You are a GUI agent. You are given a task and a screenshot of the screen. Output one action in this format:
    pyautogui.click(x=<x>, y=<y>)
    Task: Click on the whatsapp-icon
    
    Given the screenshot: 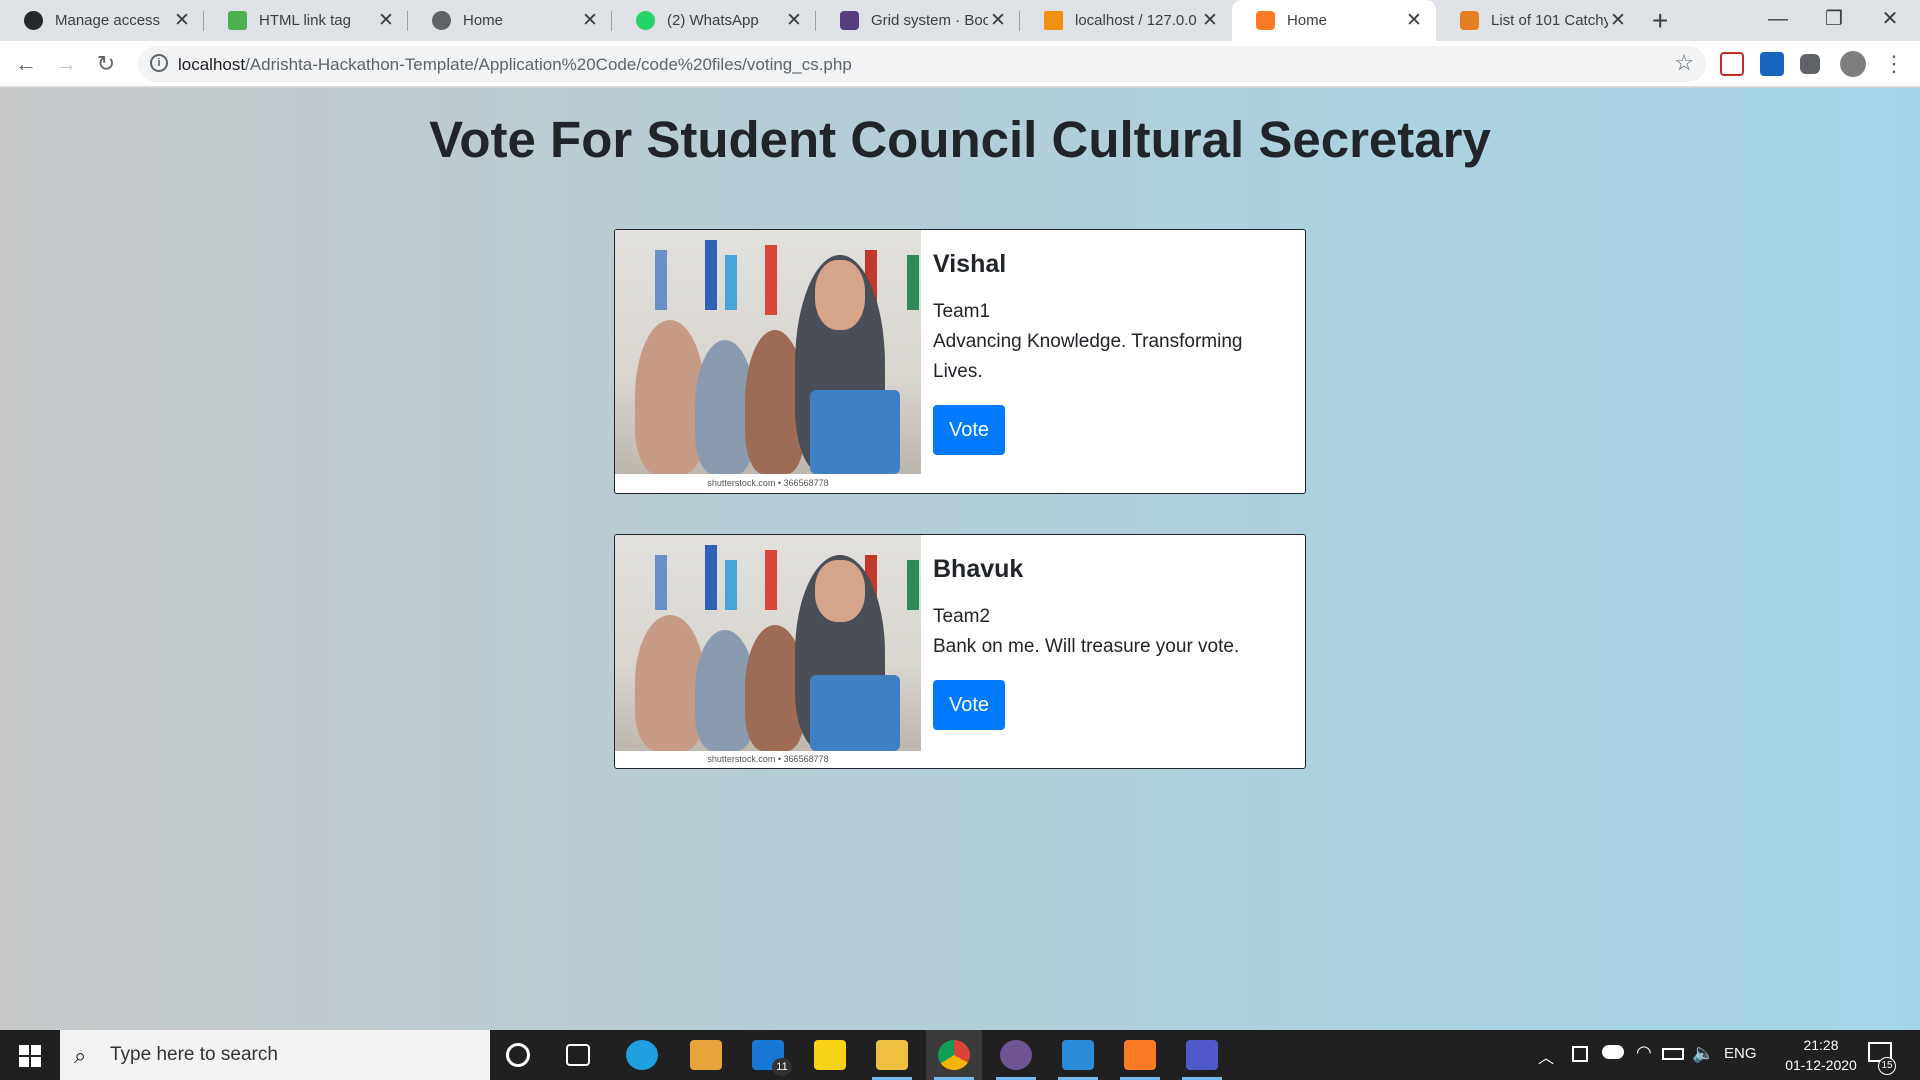 What is the action you would take?
    pyautogui.click(x=645, y=20)
    